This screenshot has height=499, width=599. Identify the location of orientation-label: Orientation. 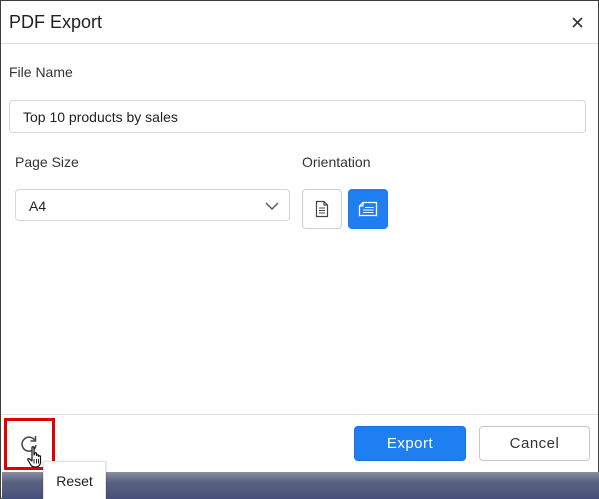
(336, 162).